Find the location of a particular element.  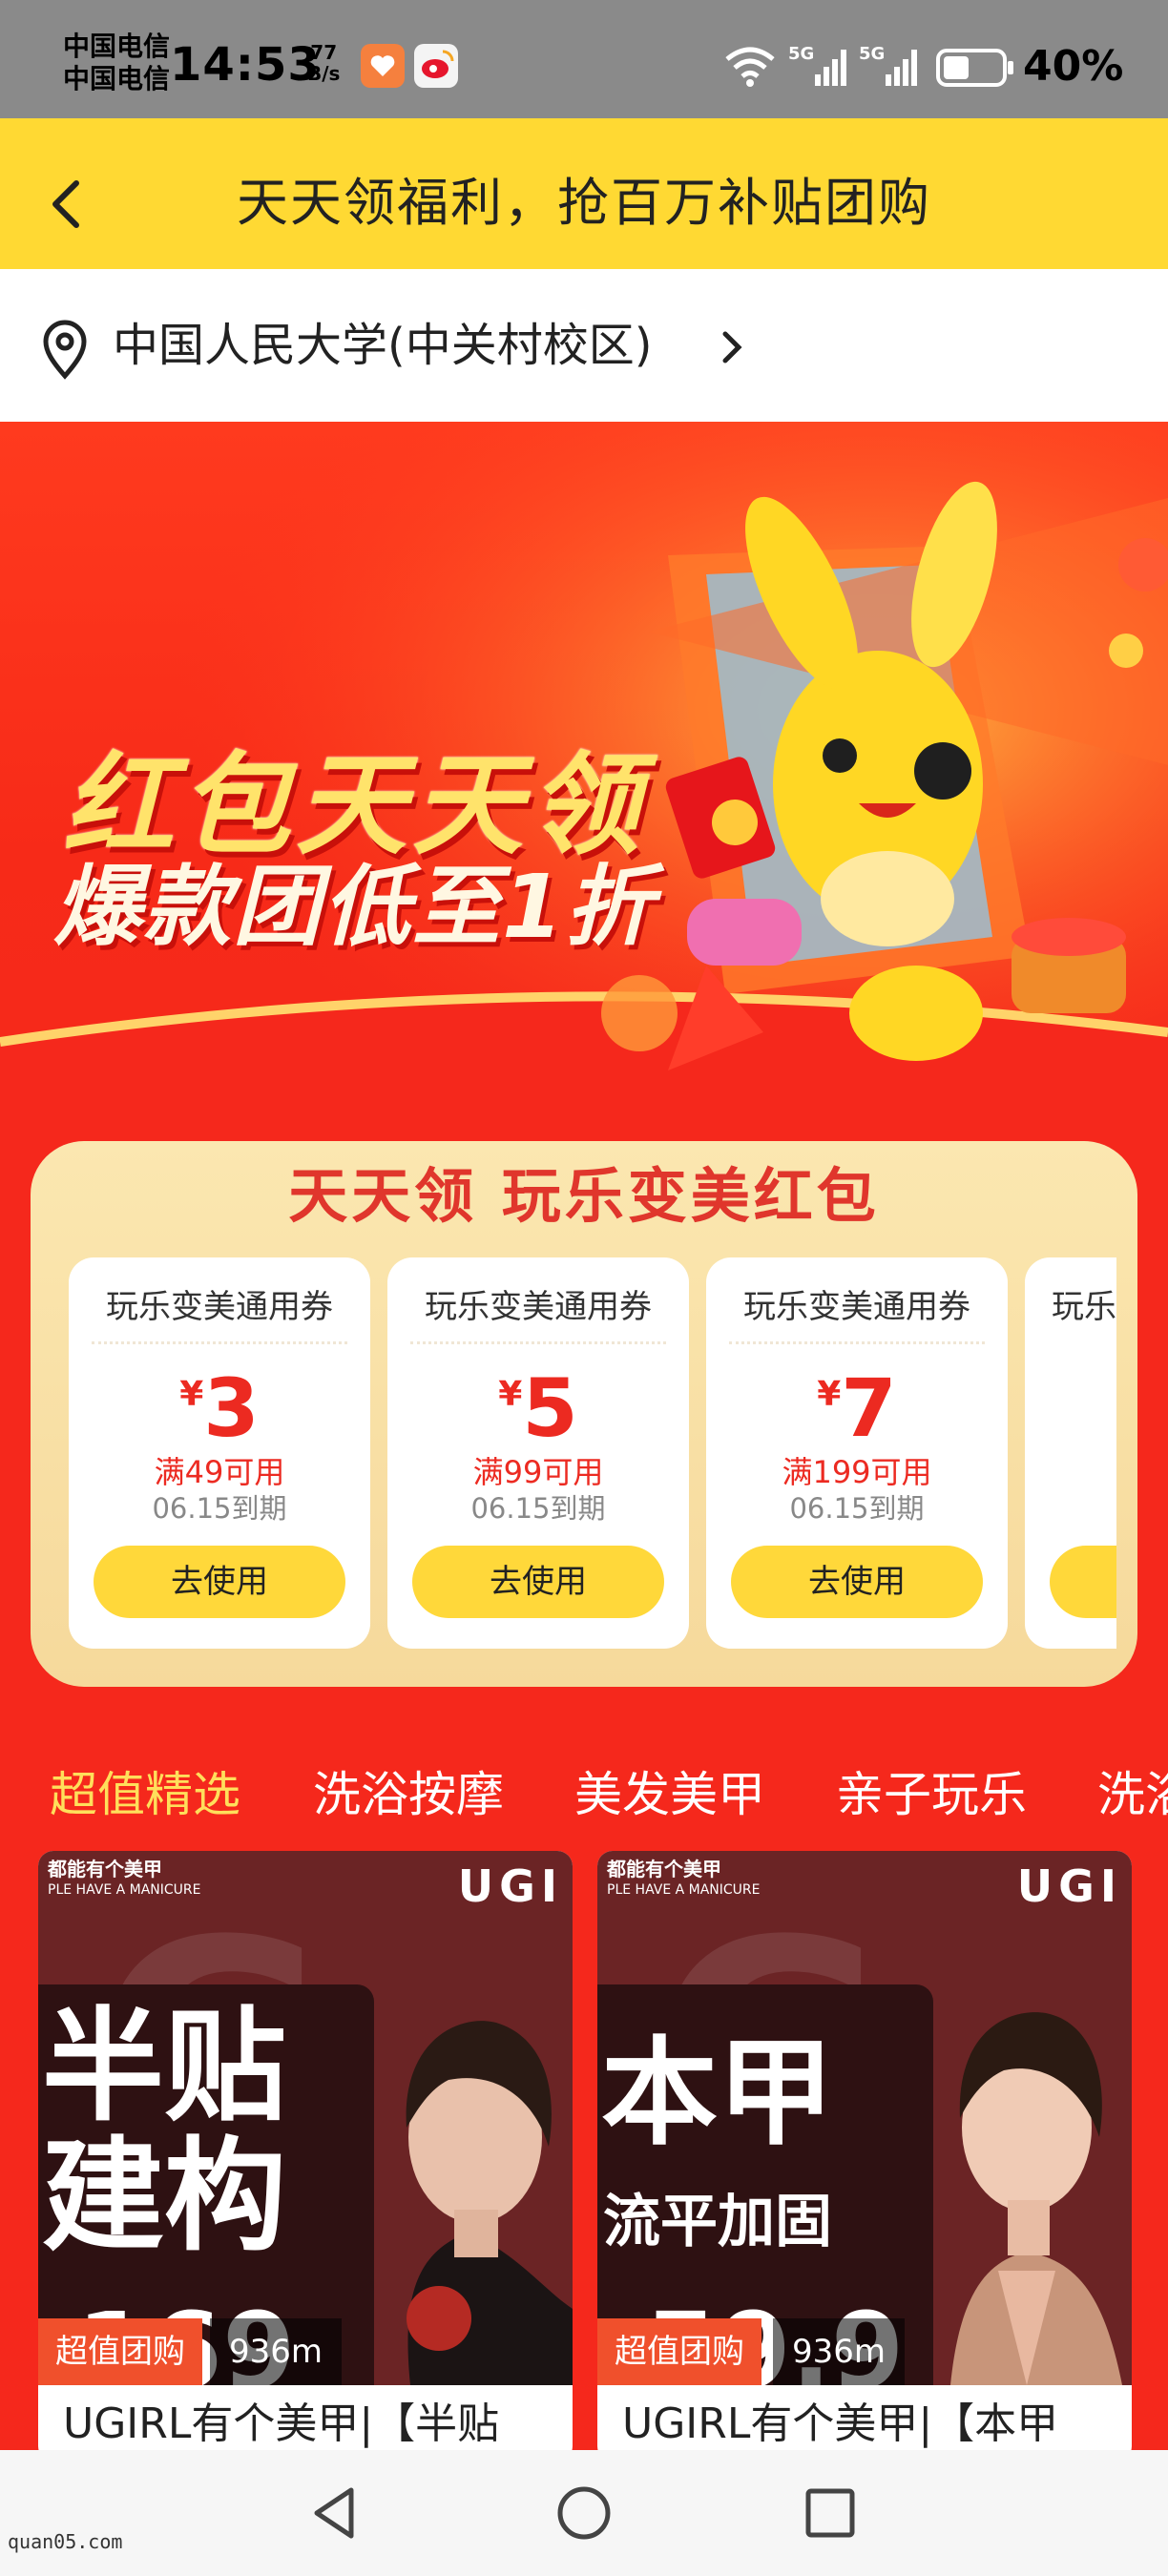

poster-headline: 本甲 is located at coordinates (717, 2093).